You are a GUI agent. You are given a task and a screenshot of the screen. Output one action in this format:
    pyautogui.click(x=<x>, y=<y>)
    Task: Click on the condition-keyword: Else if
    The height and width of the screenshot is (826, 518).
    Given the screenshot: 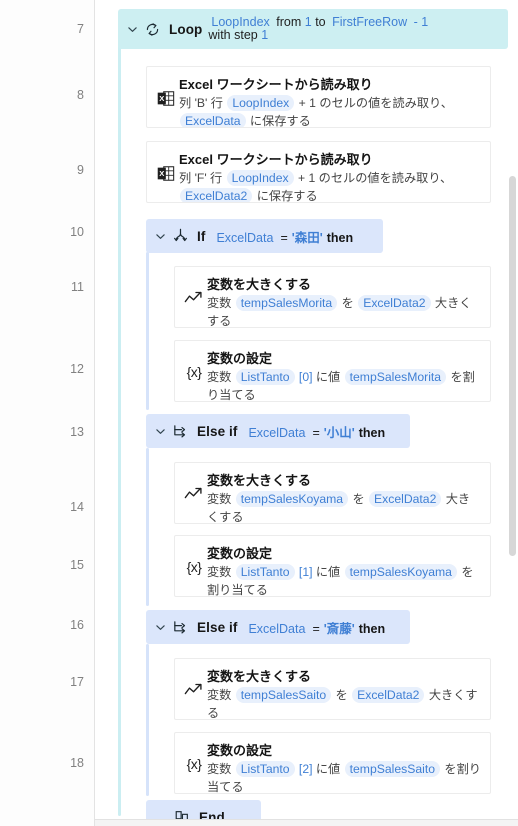 What is the action you would take?
    pyautogui.click(x=217, y=431)
    